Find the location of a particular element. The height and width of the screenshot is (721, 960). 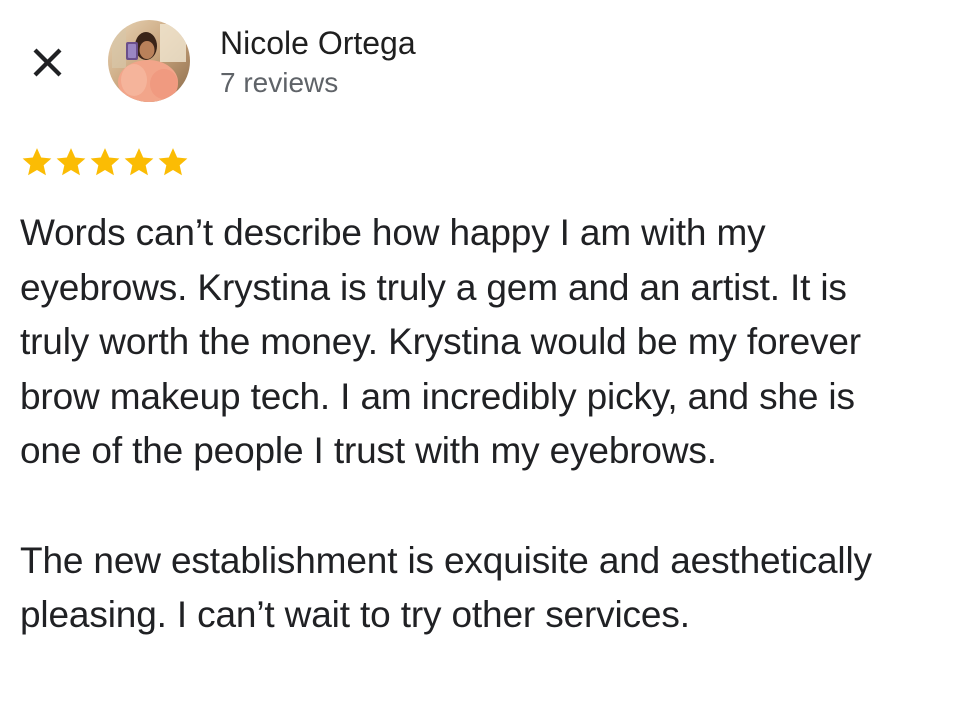

review-count: 7 reviews is located at coordinates (279, 82).